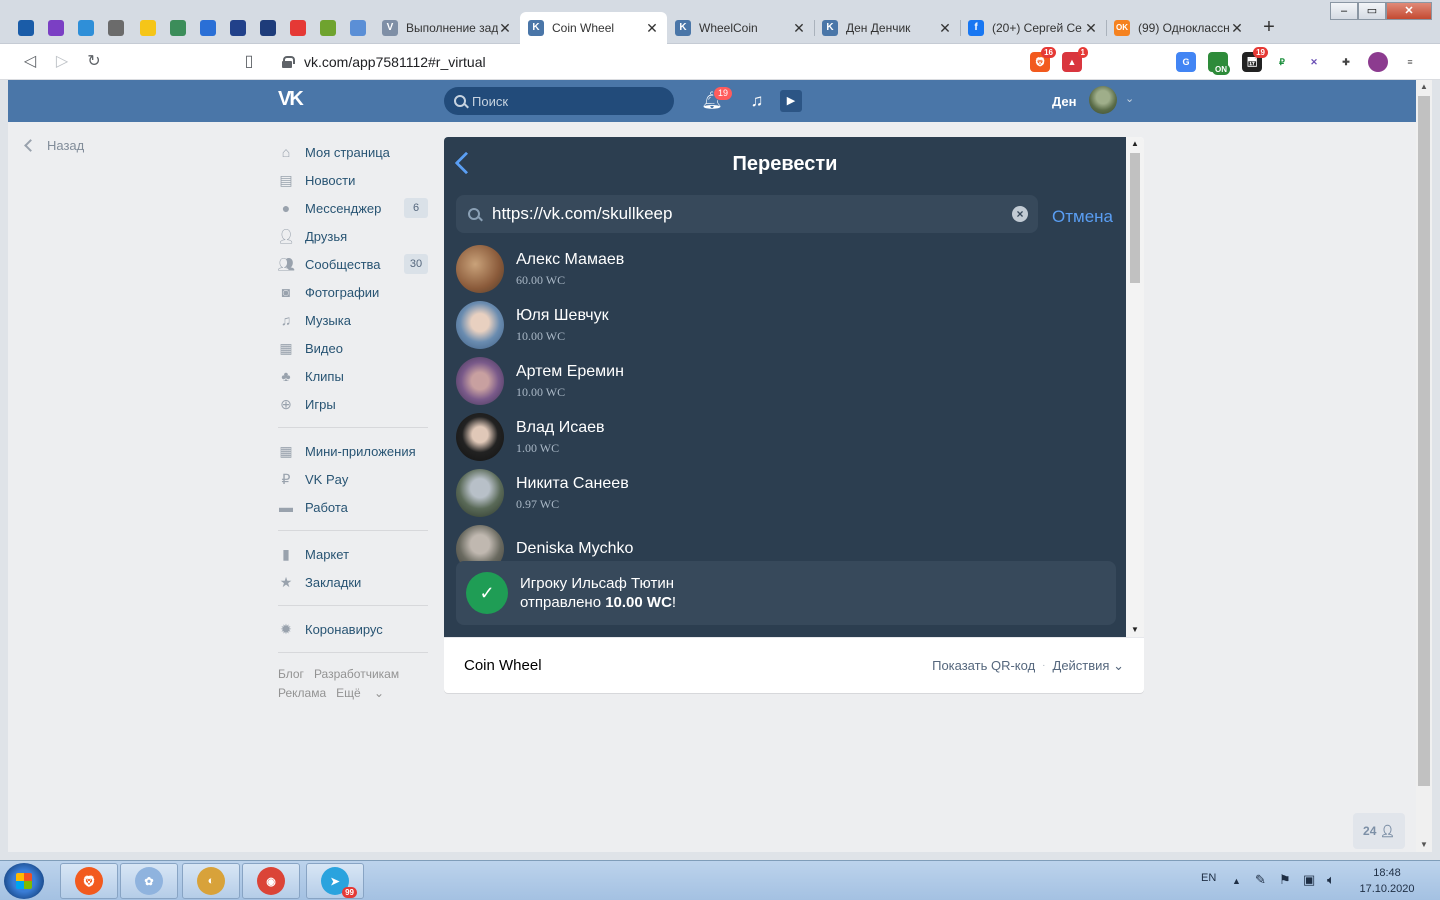 The width and height of the screenshot is (1440, 900). I want to click on sidebar-item: ▦ Мини-приложения, so click(353, 451).